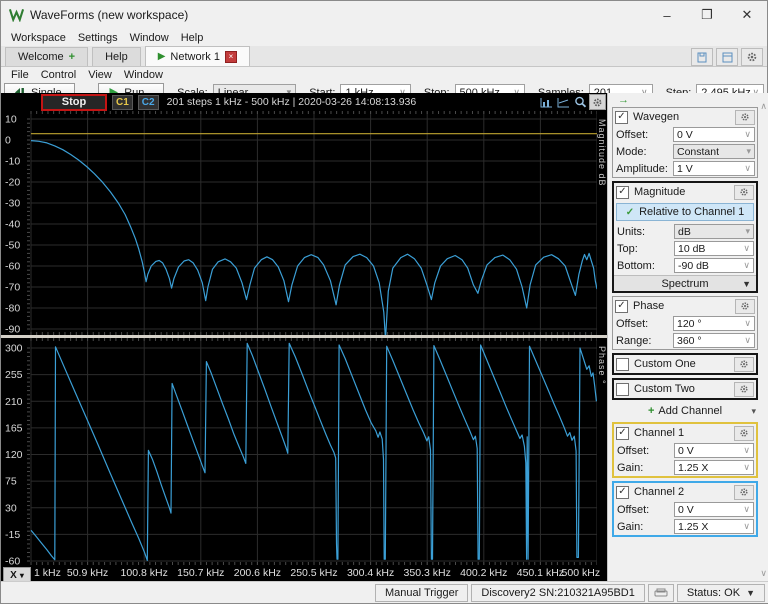 This screenshot has height=604, width=768. Describe the element at coordinates (714, 526) in the screenshot. I see `channel2-gain-input: 1.25 X ∨` at that location.